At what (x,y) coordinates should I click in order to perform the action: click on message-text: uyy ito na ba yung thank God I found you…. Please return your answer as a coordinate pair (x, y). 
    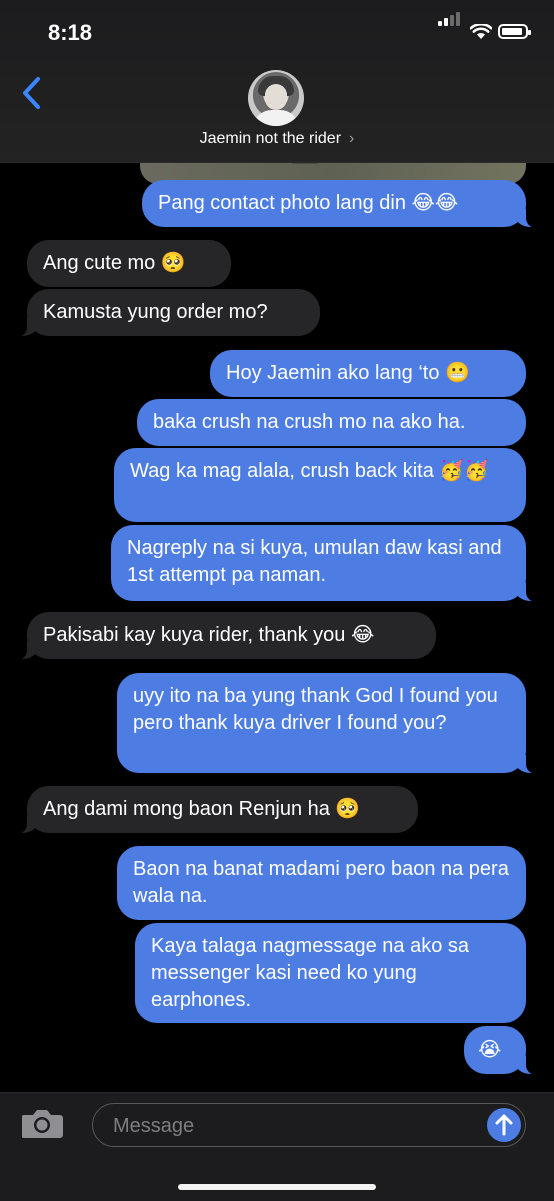
    Looking at the image, I should click on (315, 709).